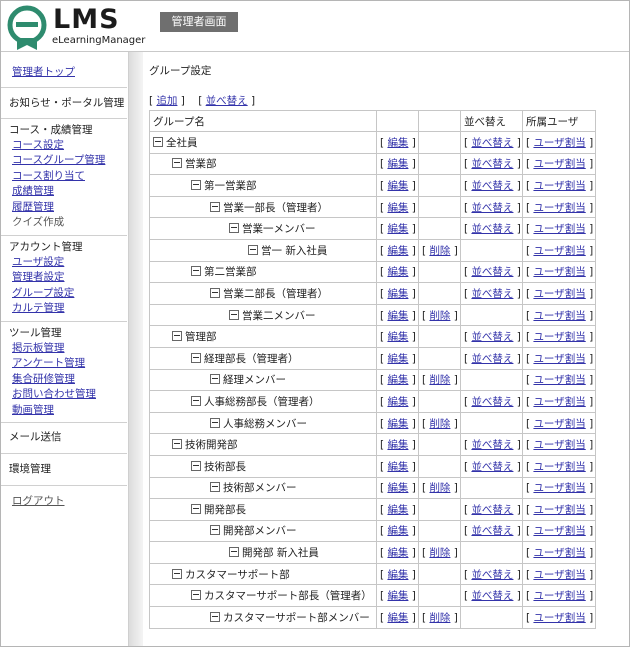 Image resolution: width=630 pixels, height=647 pixels. What do you see at coordinates (68, 294) in the screenshot?
I see `sidebar-item-group-settings: グループ設定` at bounding box center [68, 294].